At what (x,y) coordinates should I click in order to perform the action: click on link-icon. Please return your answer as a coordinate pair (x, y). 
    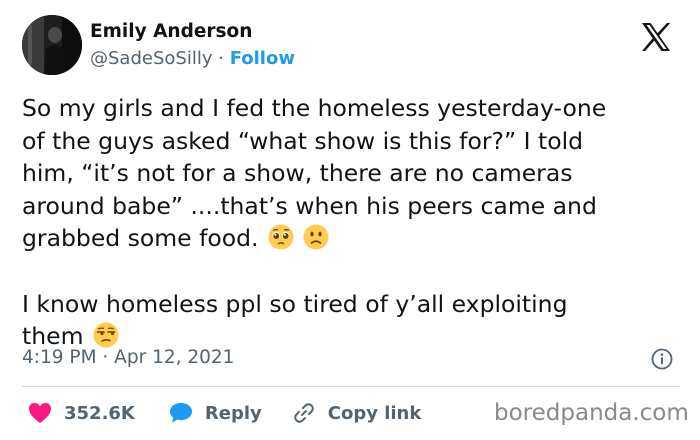
    Looking at the image, I should click on (304, 413).